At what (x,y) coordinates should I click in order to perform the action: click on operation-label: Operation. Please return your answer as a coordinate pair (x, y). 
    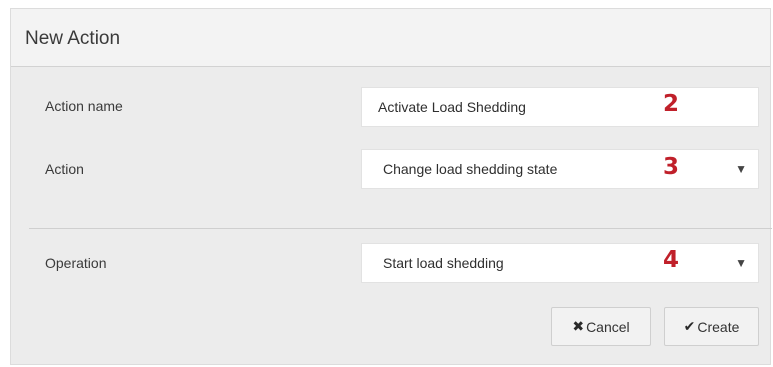
    Looking at the image, I should click on (76, 263).